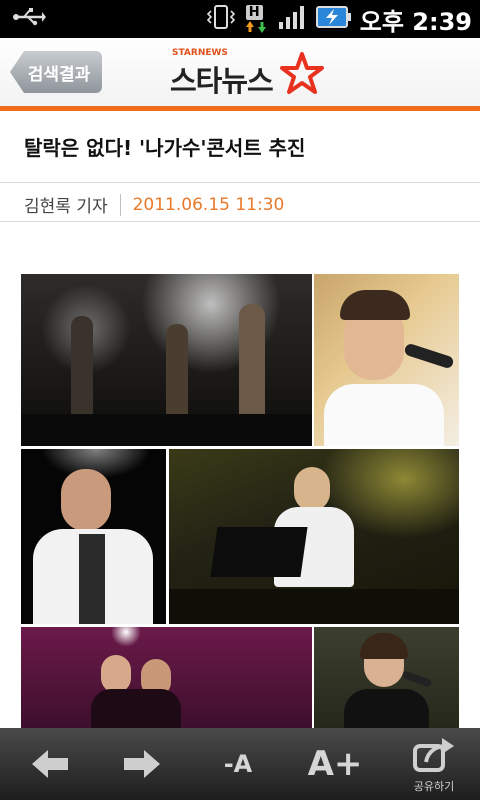 Image resolution: width=480 pixels, height=800 pixels. Describe the element at coordinates (386, 677) in the screenshot. I see `photo-female-singer` at that location.